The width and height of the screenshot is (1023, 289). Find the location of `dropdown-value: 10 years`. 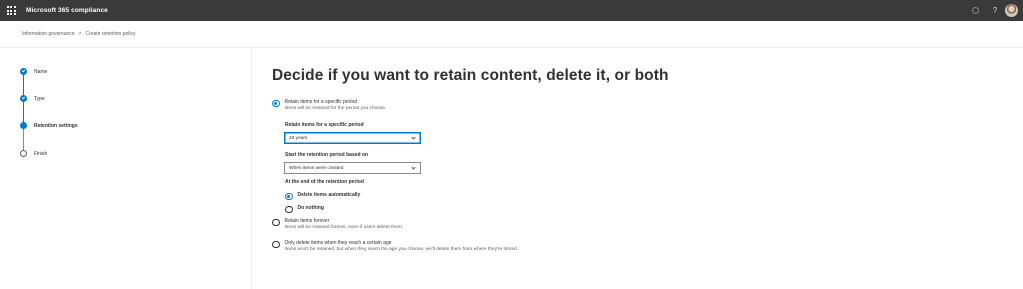

dropdown-value: 10 years is located at coordinates (298, 138).